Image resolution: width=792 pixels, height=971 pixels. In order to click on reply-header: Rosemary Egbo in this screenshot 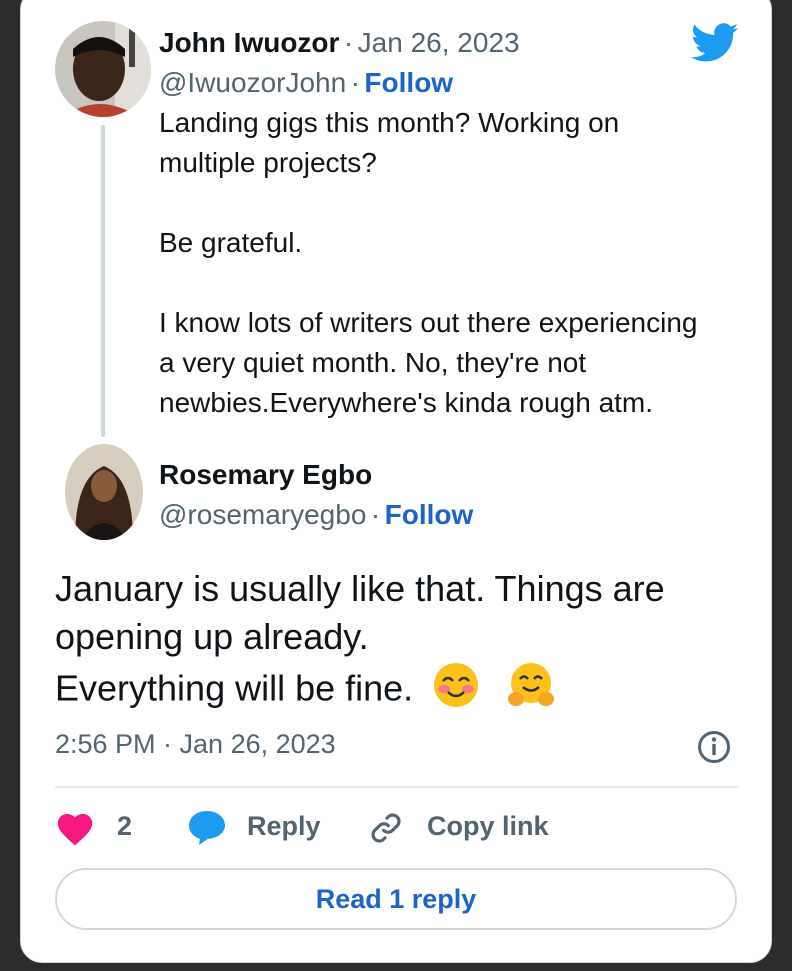, I will do `click(265, 475)`.